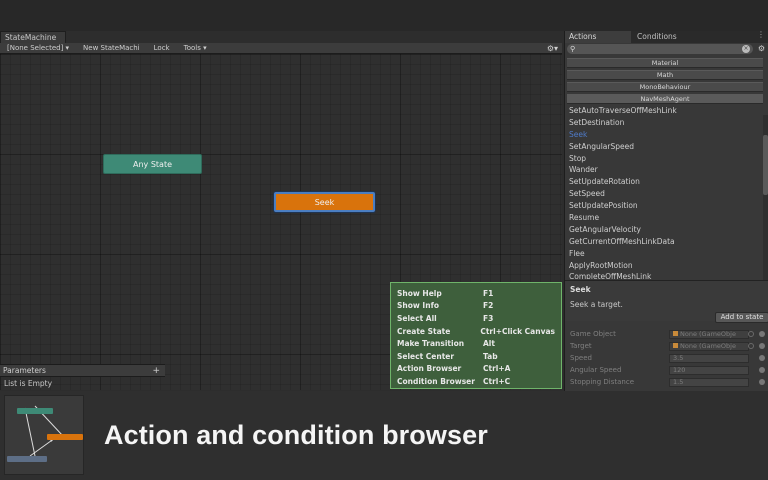 Image resolution: width=768 pixels, height=480 pixels. I want to click on property-row: Target None (GameObje, so click(666, 346).